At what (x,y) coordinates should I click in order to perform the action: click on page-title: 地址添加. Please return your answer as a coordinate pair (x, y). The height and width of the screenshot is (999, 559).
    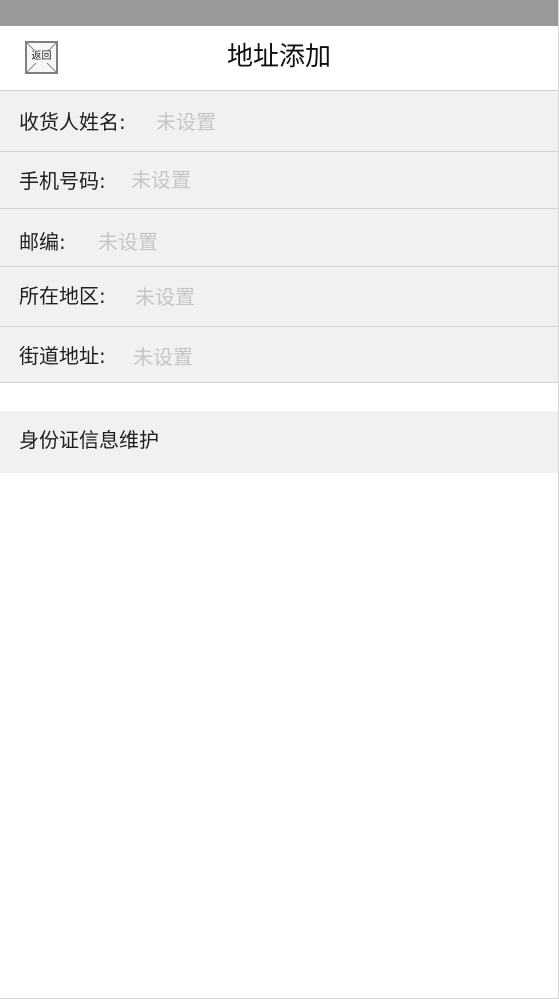
    Looking at the image, I should click on (278, 57).